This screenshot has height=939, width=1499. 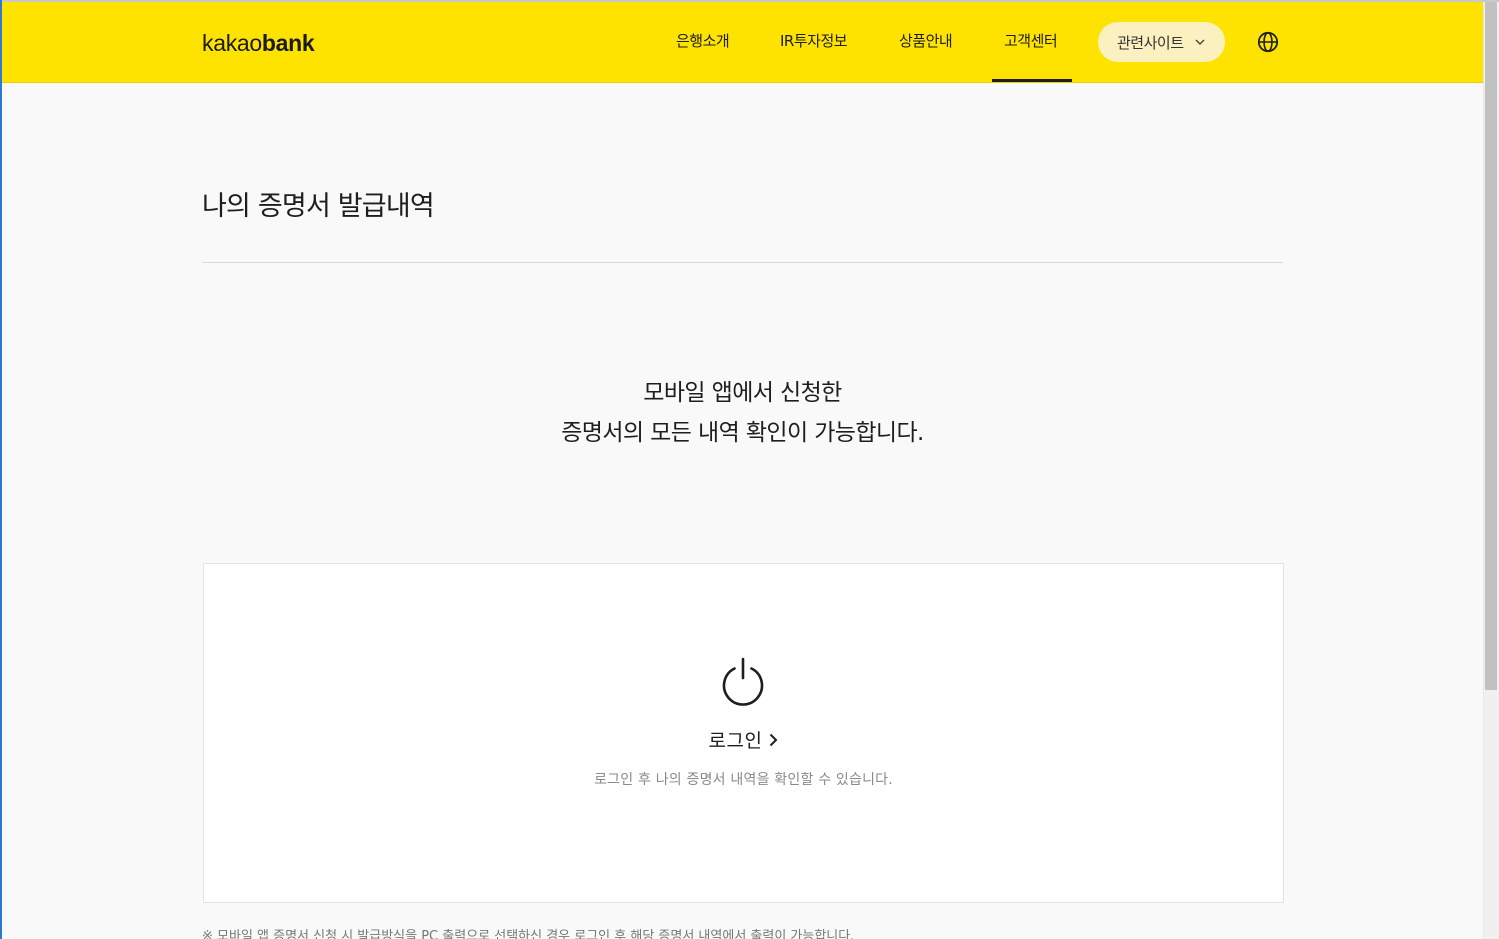 I want to click on login-link: 로그인, so click(x=743, y=741).